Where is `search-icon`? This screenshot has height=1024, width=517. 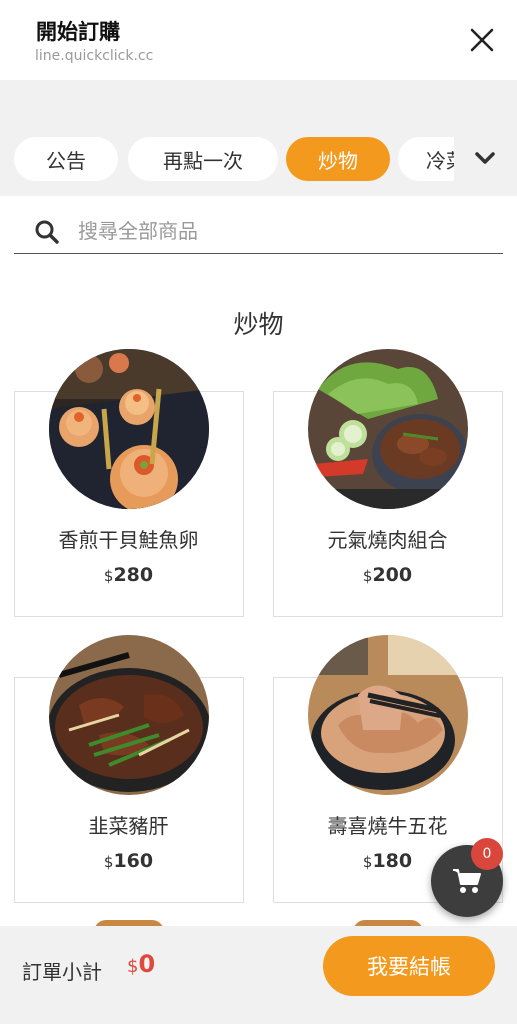
search-icon is located at coordinates (47, 232).